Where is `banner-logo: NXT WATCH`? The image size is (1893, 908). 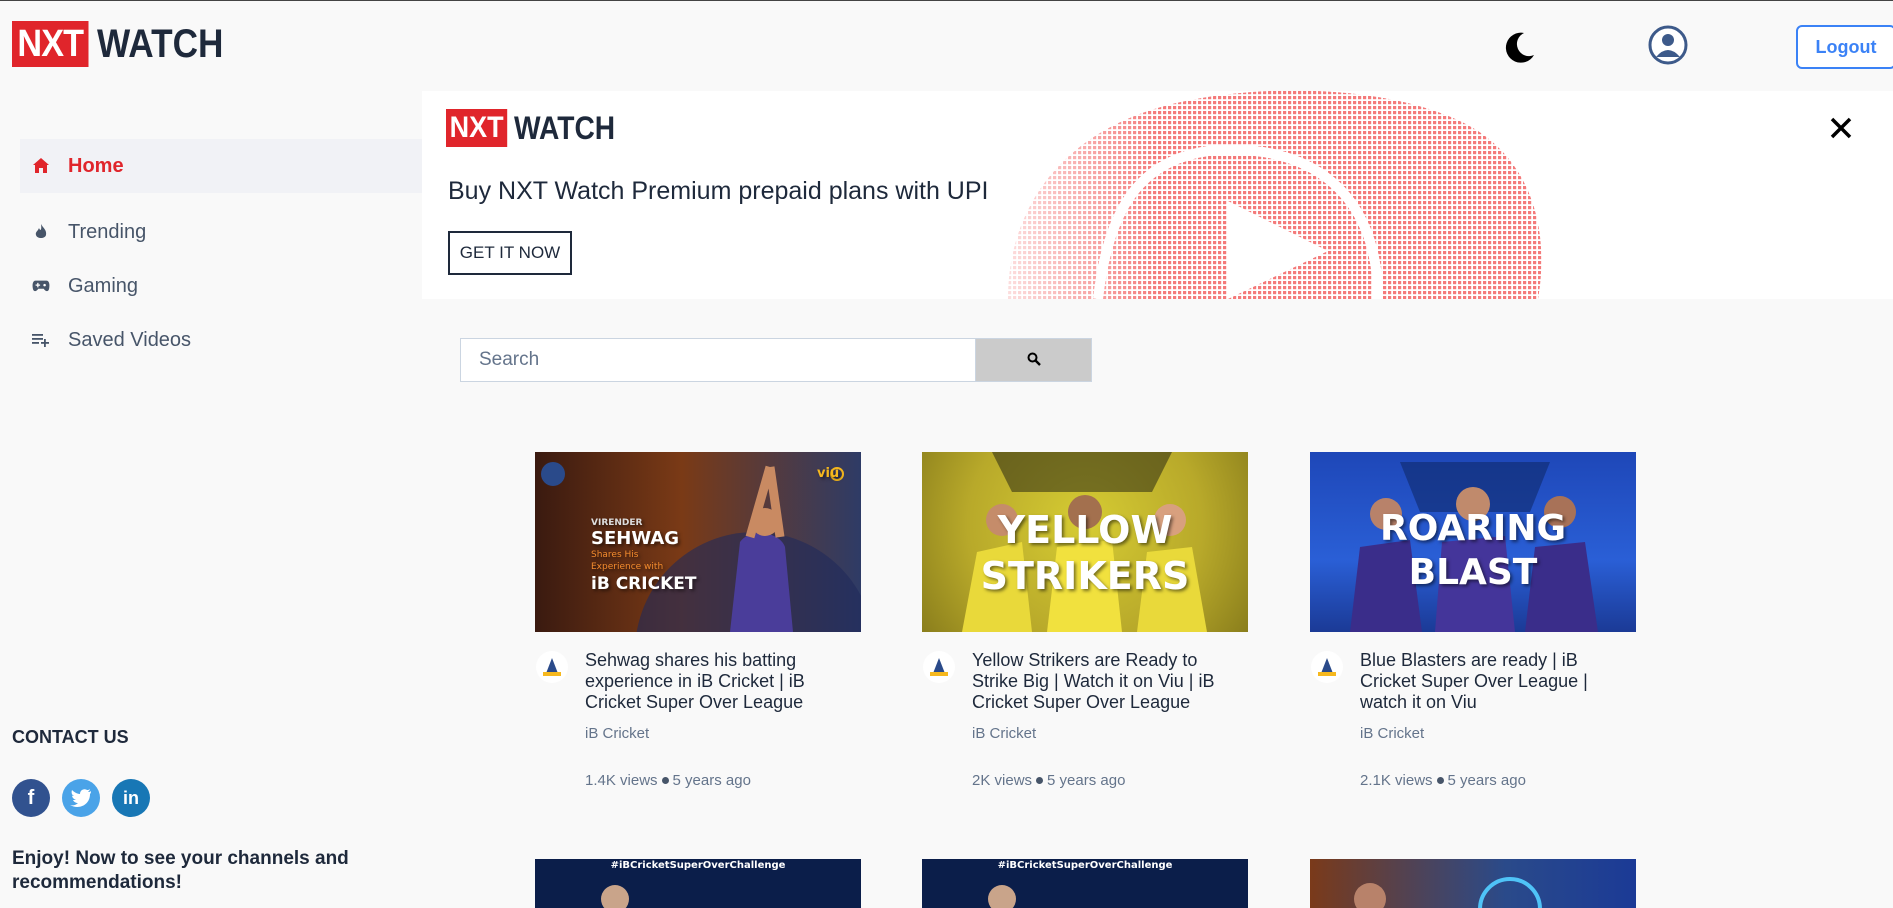
banner-logo: NXT WATCH is located at coordinates (537, 128).